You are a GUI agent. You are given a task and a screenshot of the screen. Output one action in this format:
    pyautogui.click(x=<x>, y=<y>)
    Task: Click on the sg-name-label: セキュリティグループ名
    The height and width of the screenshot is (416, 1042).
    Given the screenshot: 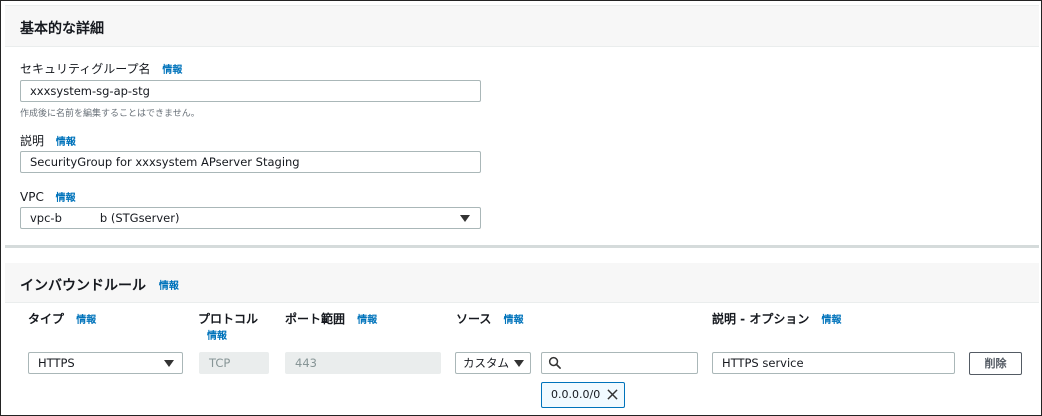 What is the action you would take?
    pyautogui.click(x=85, y=69)
    